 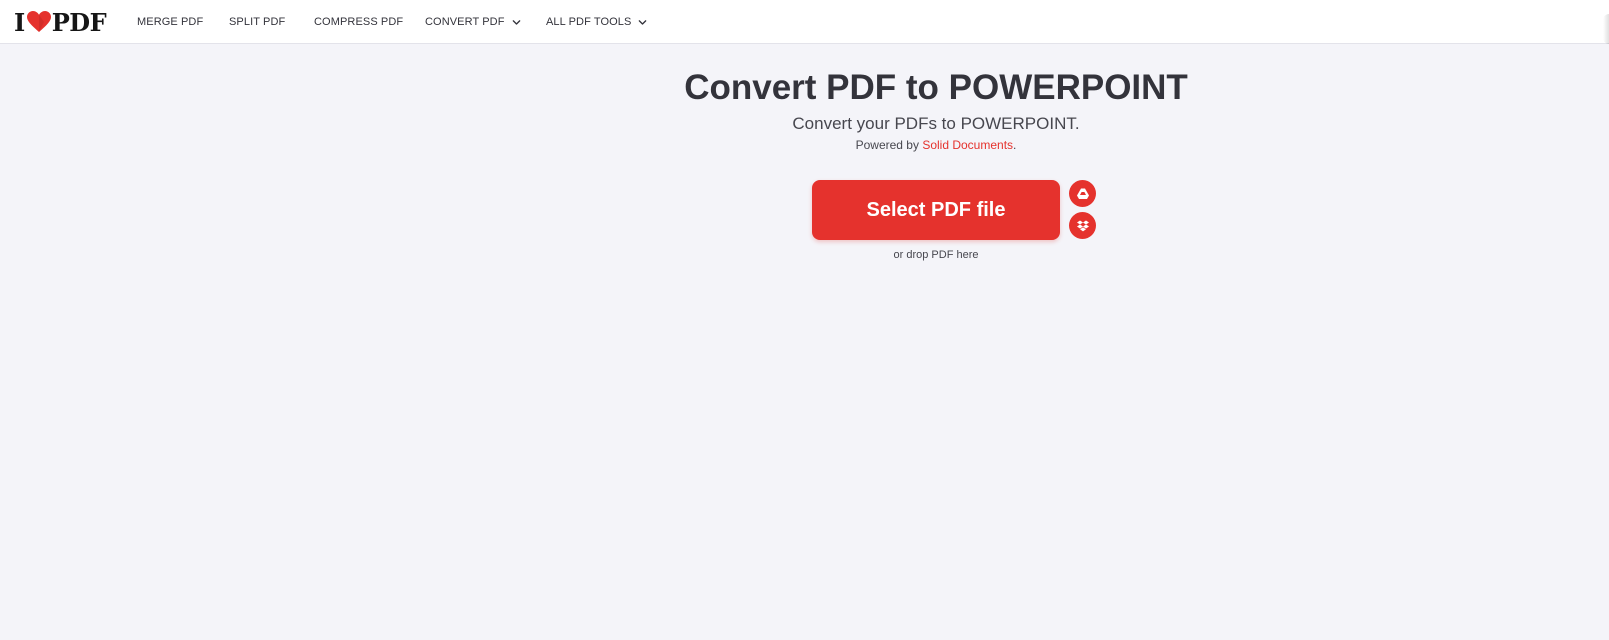 I want to click on solid-documents-link: Solid Documents, so click(x=967, y=145).